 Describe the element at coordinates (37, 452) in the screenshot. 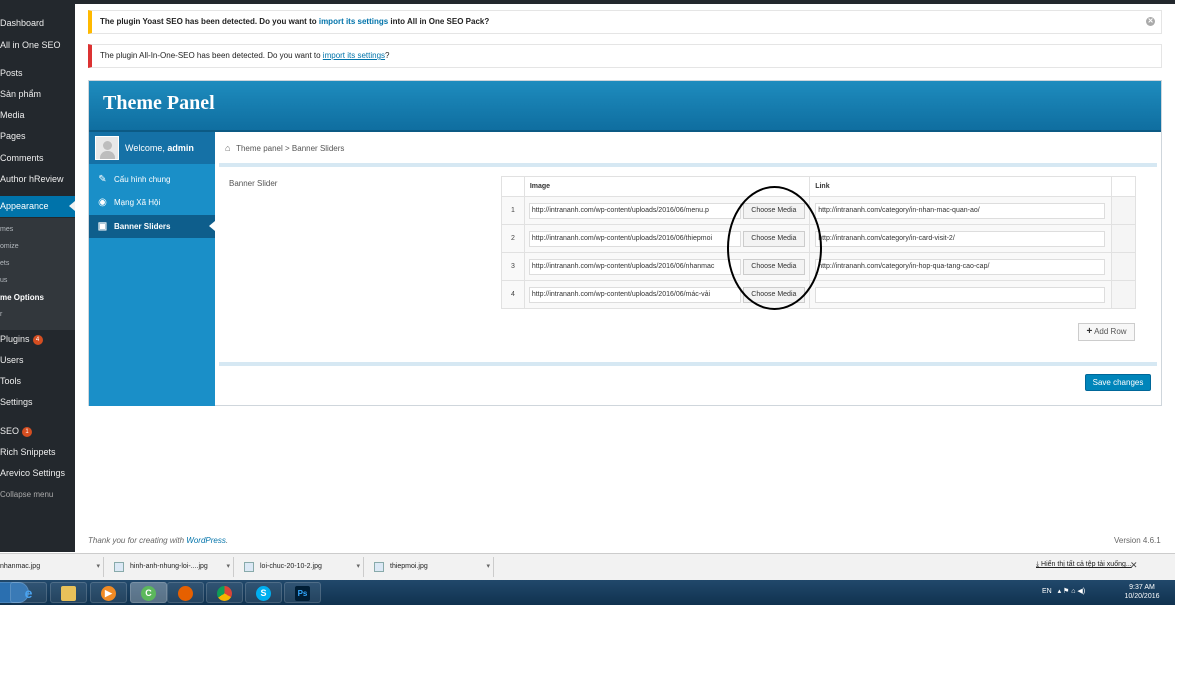

I see `menu-rich-snippets: Rich Snippets` at that location.